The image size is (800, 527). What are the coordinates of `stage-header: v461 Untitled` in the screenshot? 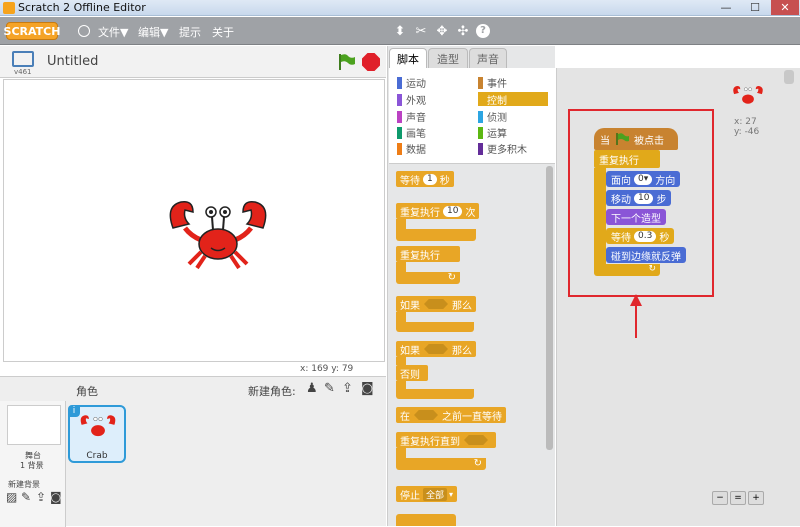 It's located at (193, 62).